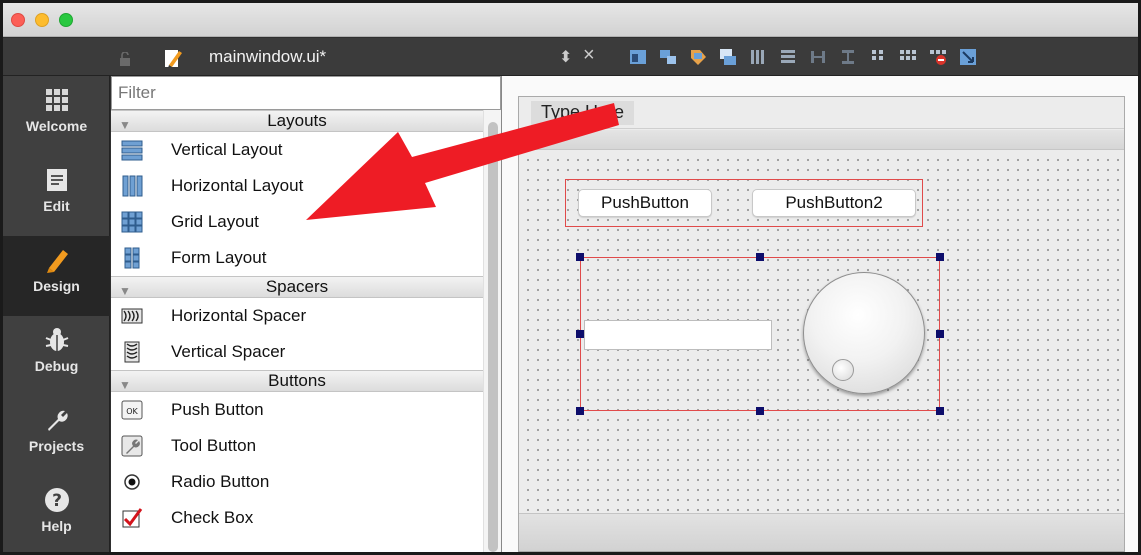  What do you see at coordinates (940, 257) in the screenshot?
I see `selection-handle-top-right` at bounding box center [940, 257].